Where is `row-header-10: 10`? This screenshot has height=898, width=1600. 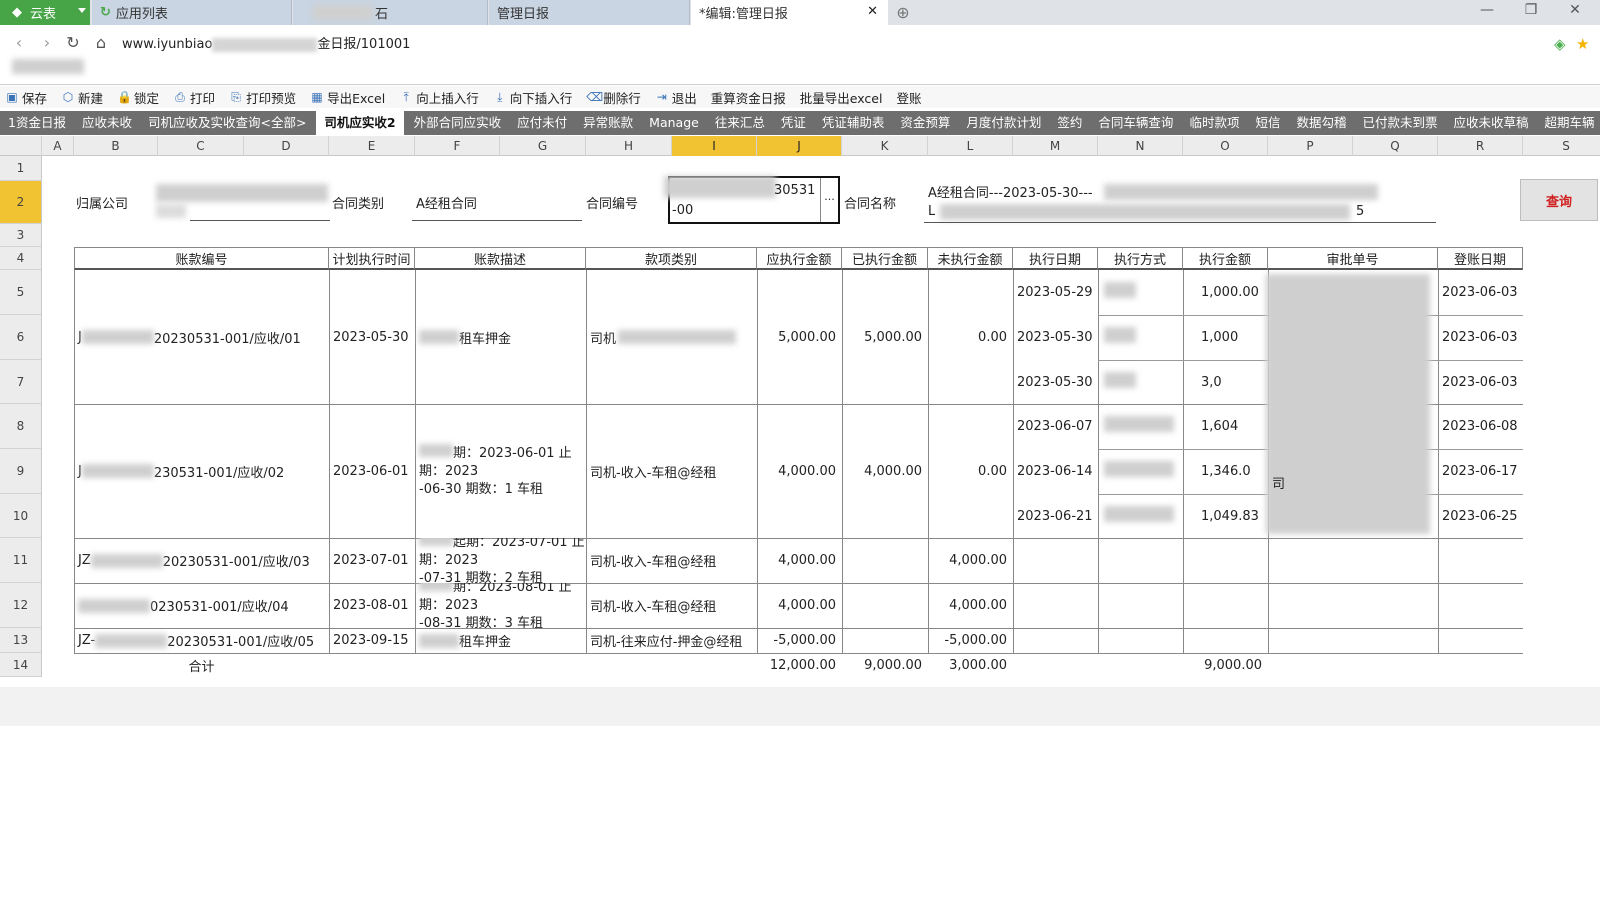 row-header-10: 10 is located at coordinates (21, 516).